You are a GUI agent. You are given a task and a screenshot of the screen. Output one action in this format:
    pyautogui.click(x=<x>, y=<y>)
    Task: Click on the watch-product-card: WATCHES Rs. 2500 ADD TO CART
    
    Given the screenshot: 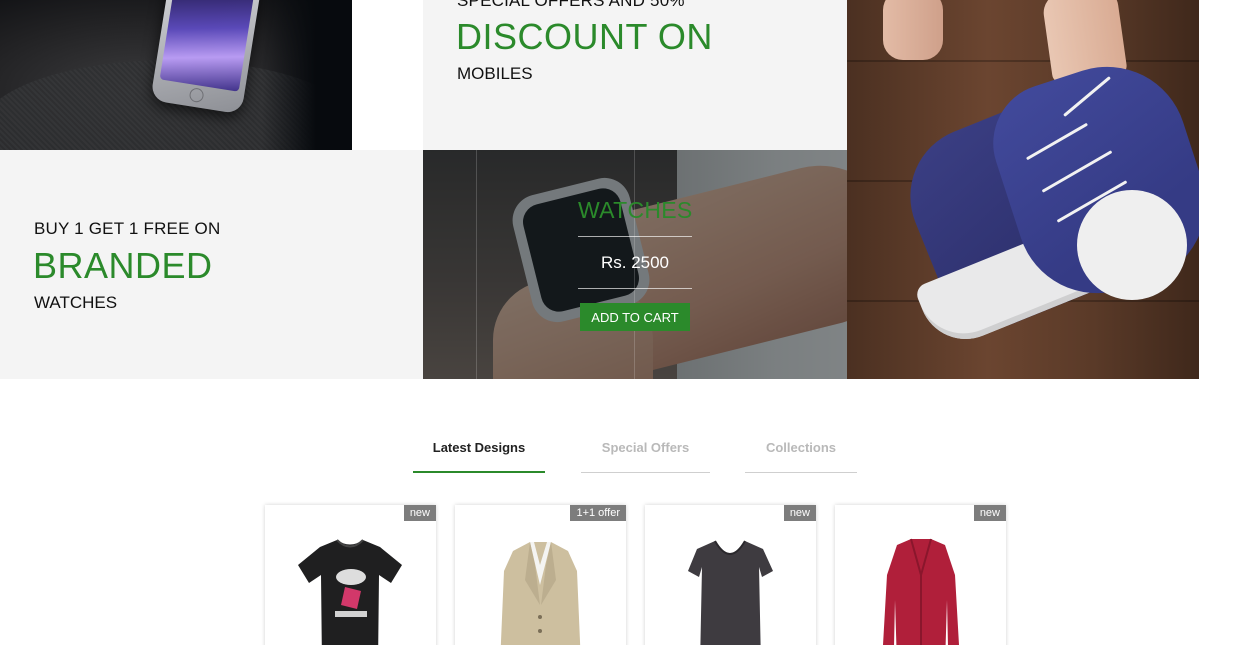 What is the action you would take?
    pyautogui.click(x=635, y=264)
    